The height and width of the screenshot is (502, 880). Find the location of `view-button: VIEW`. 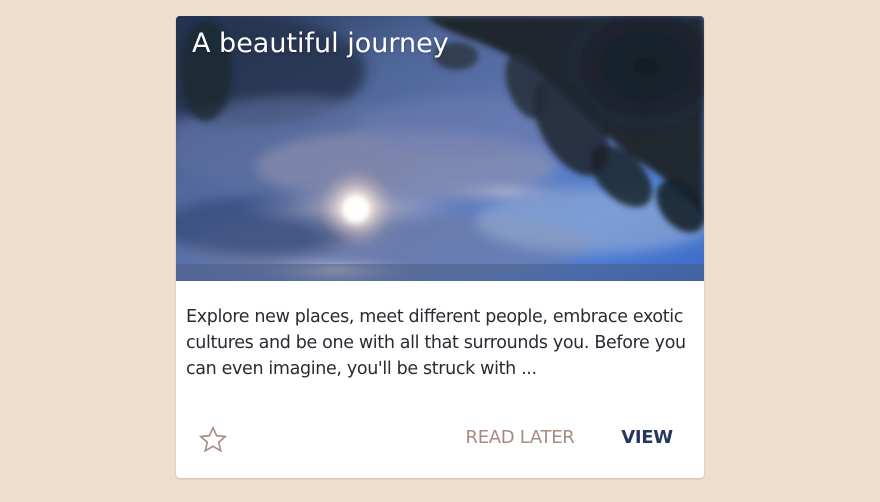

view-button: VIEW is located at coordinates (647, 438).